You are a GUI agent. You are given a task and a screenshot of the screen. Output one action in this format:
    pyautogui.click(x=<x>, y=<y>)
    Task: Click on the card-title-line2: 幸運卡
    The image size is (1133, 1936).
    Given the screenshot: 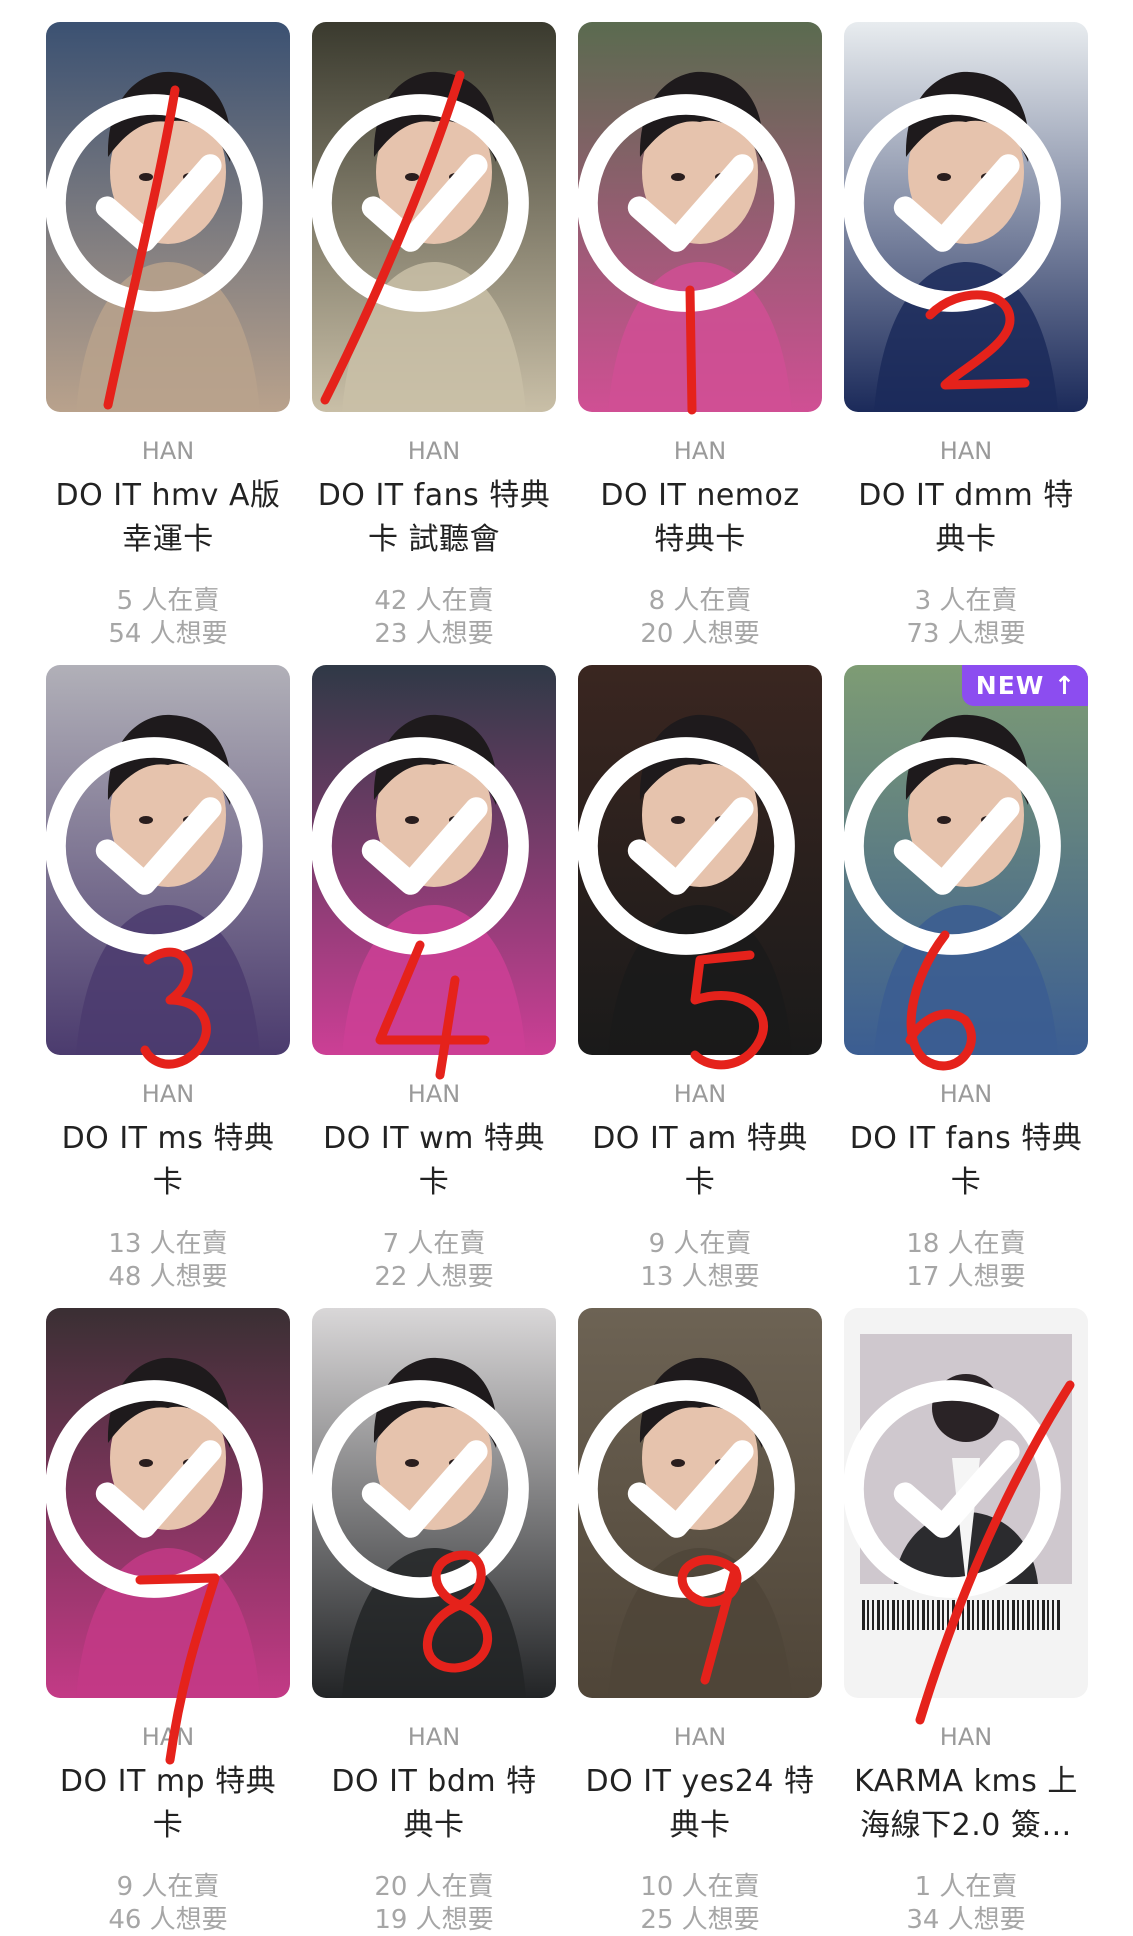 What is the action you would take?
    pyautogui.click(x=168, y=539)
    